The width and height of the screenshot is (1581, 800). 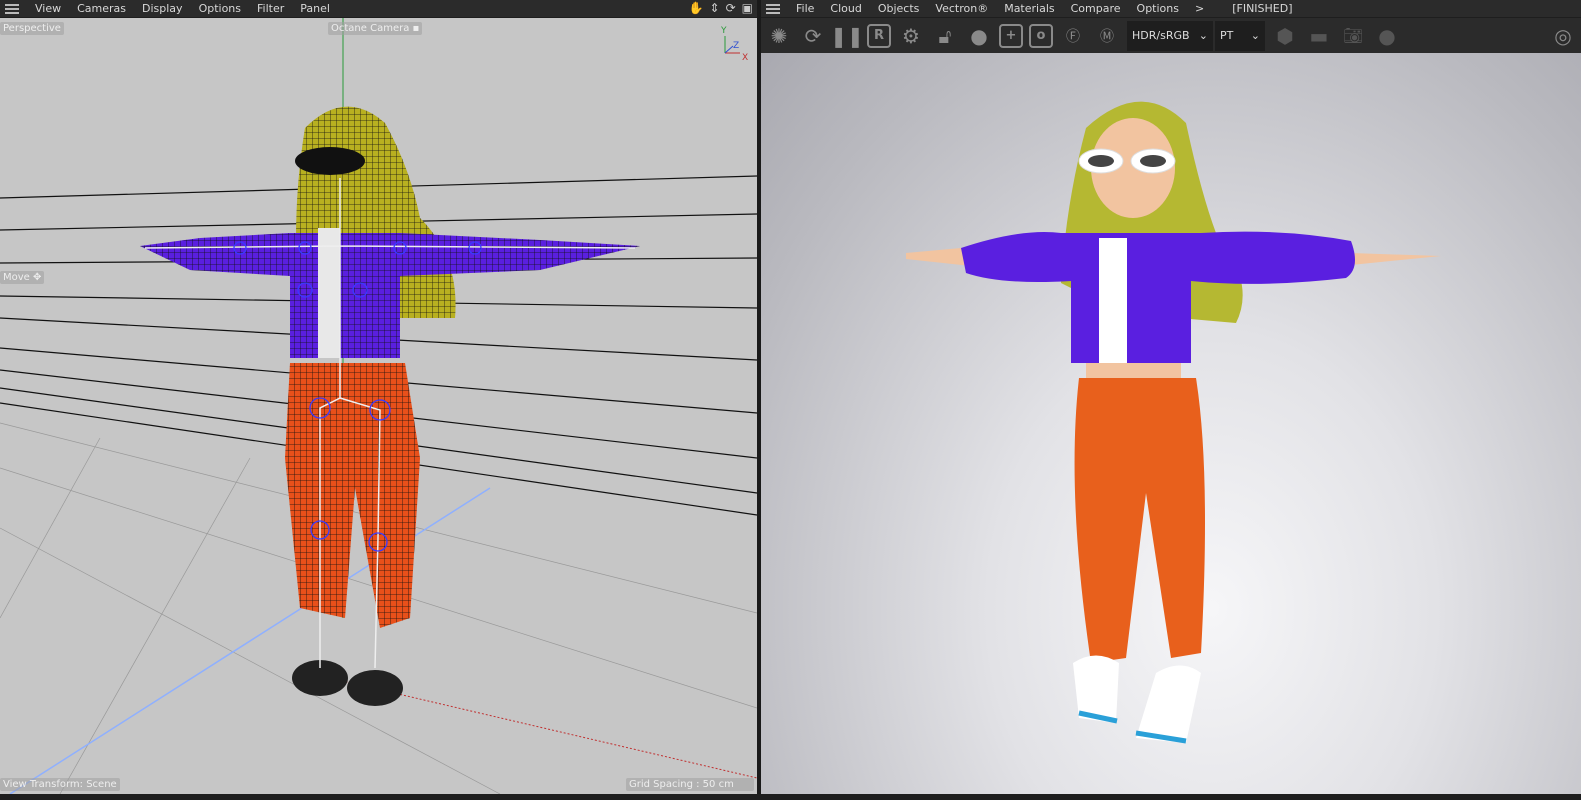 I want to click on view-name-label: Perspective, so click(x=32, y=28).